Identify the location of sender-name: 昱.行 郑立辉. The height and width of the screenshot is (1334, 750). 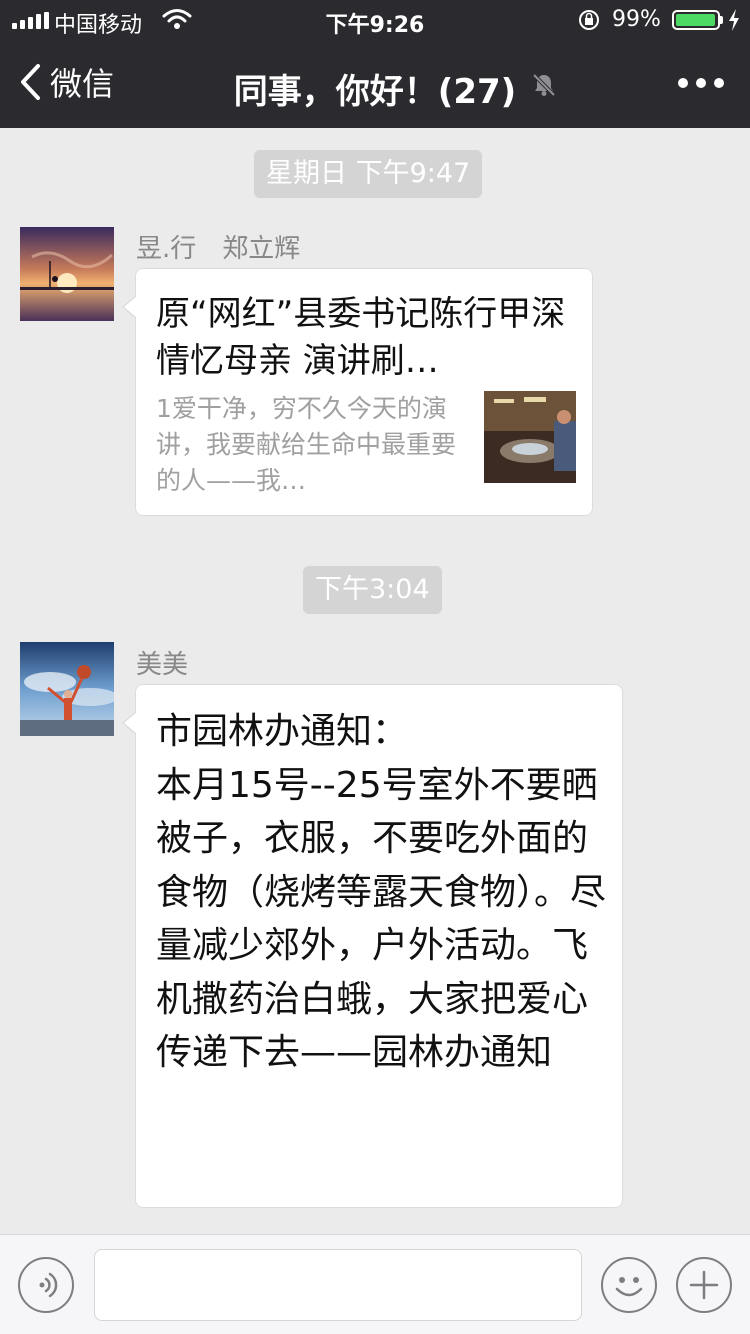
(218, 249).